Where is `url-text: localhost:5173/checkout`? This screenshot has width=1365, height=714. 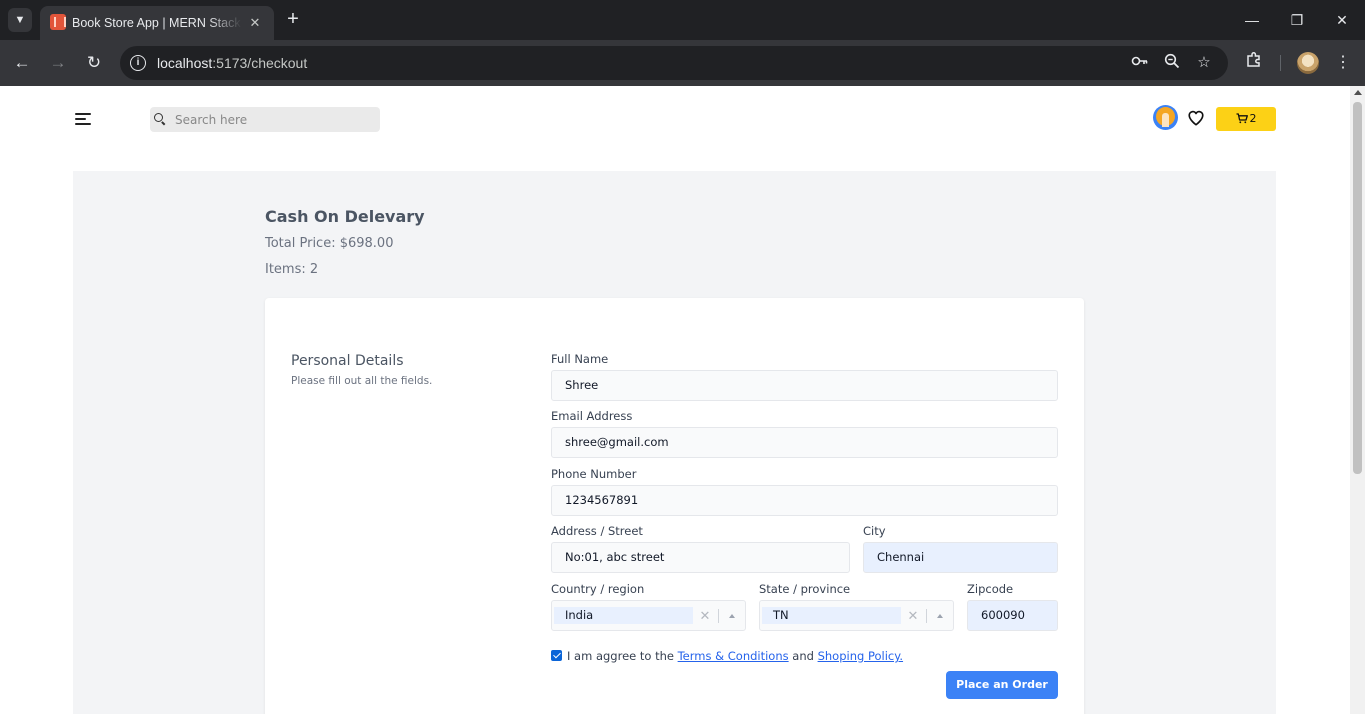 url-text: localhost:5173/checkout is located at coordinates (232, 63).